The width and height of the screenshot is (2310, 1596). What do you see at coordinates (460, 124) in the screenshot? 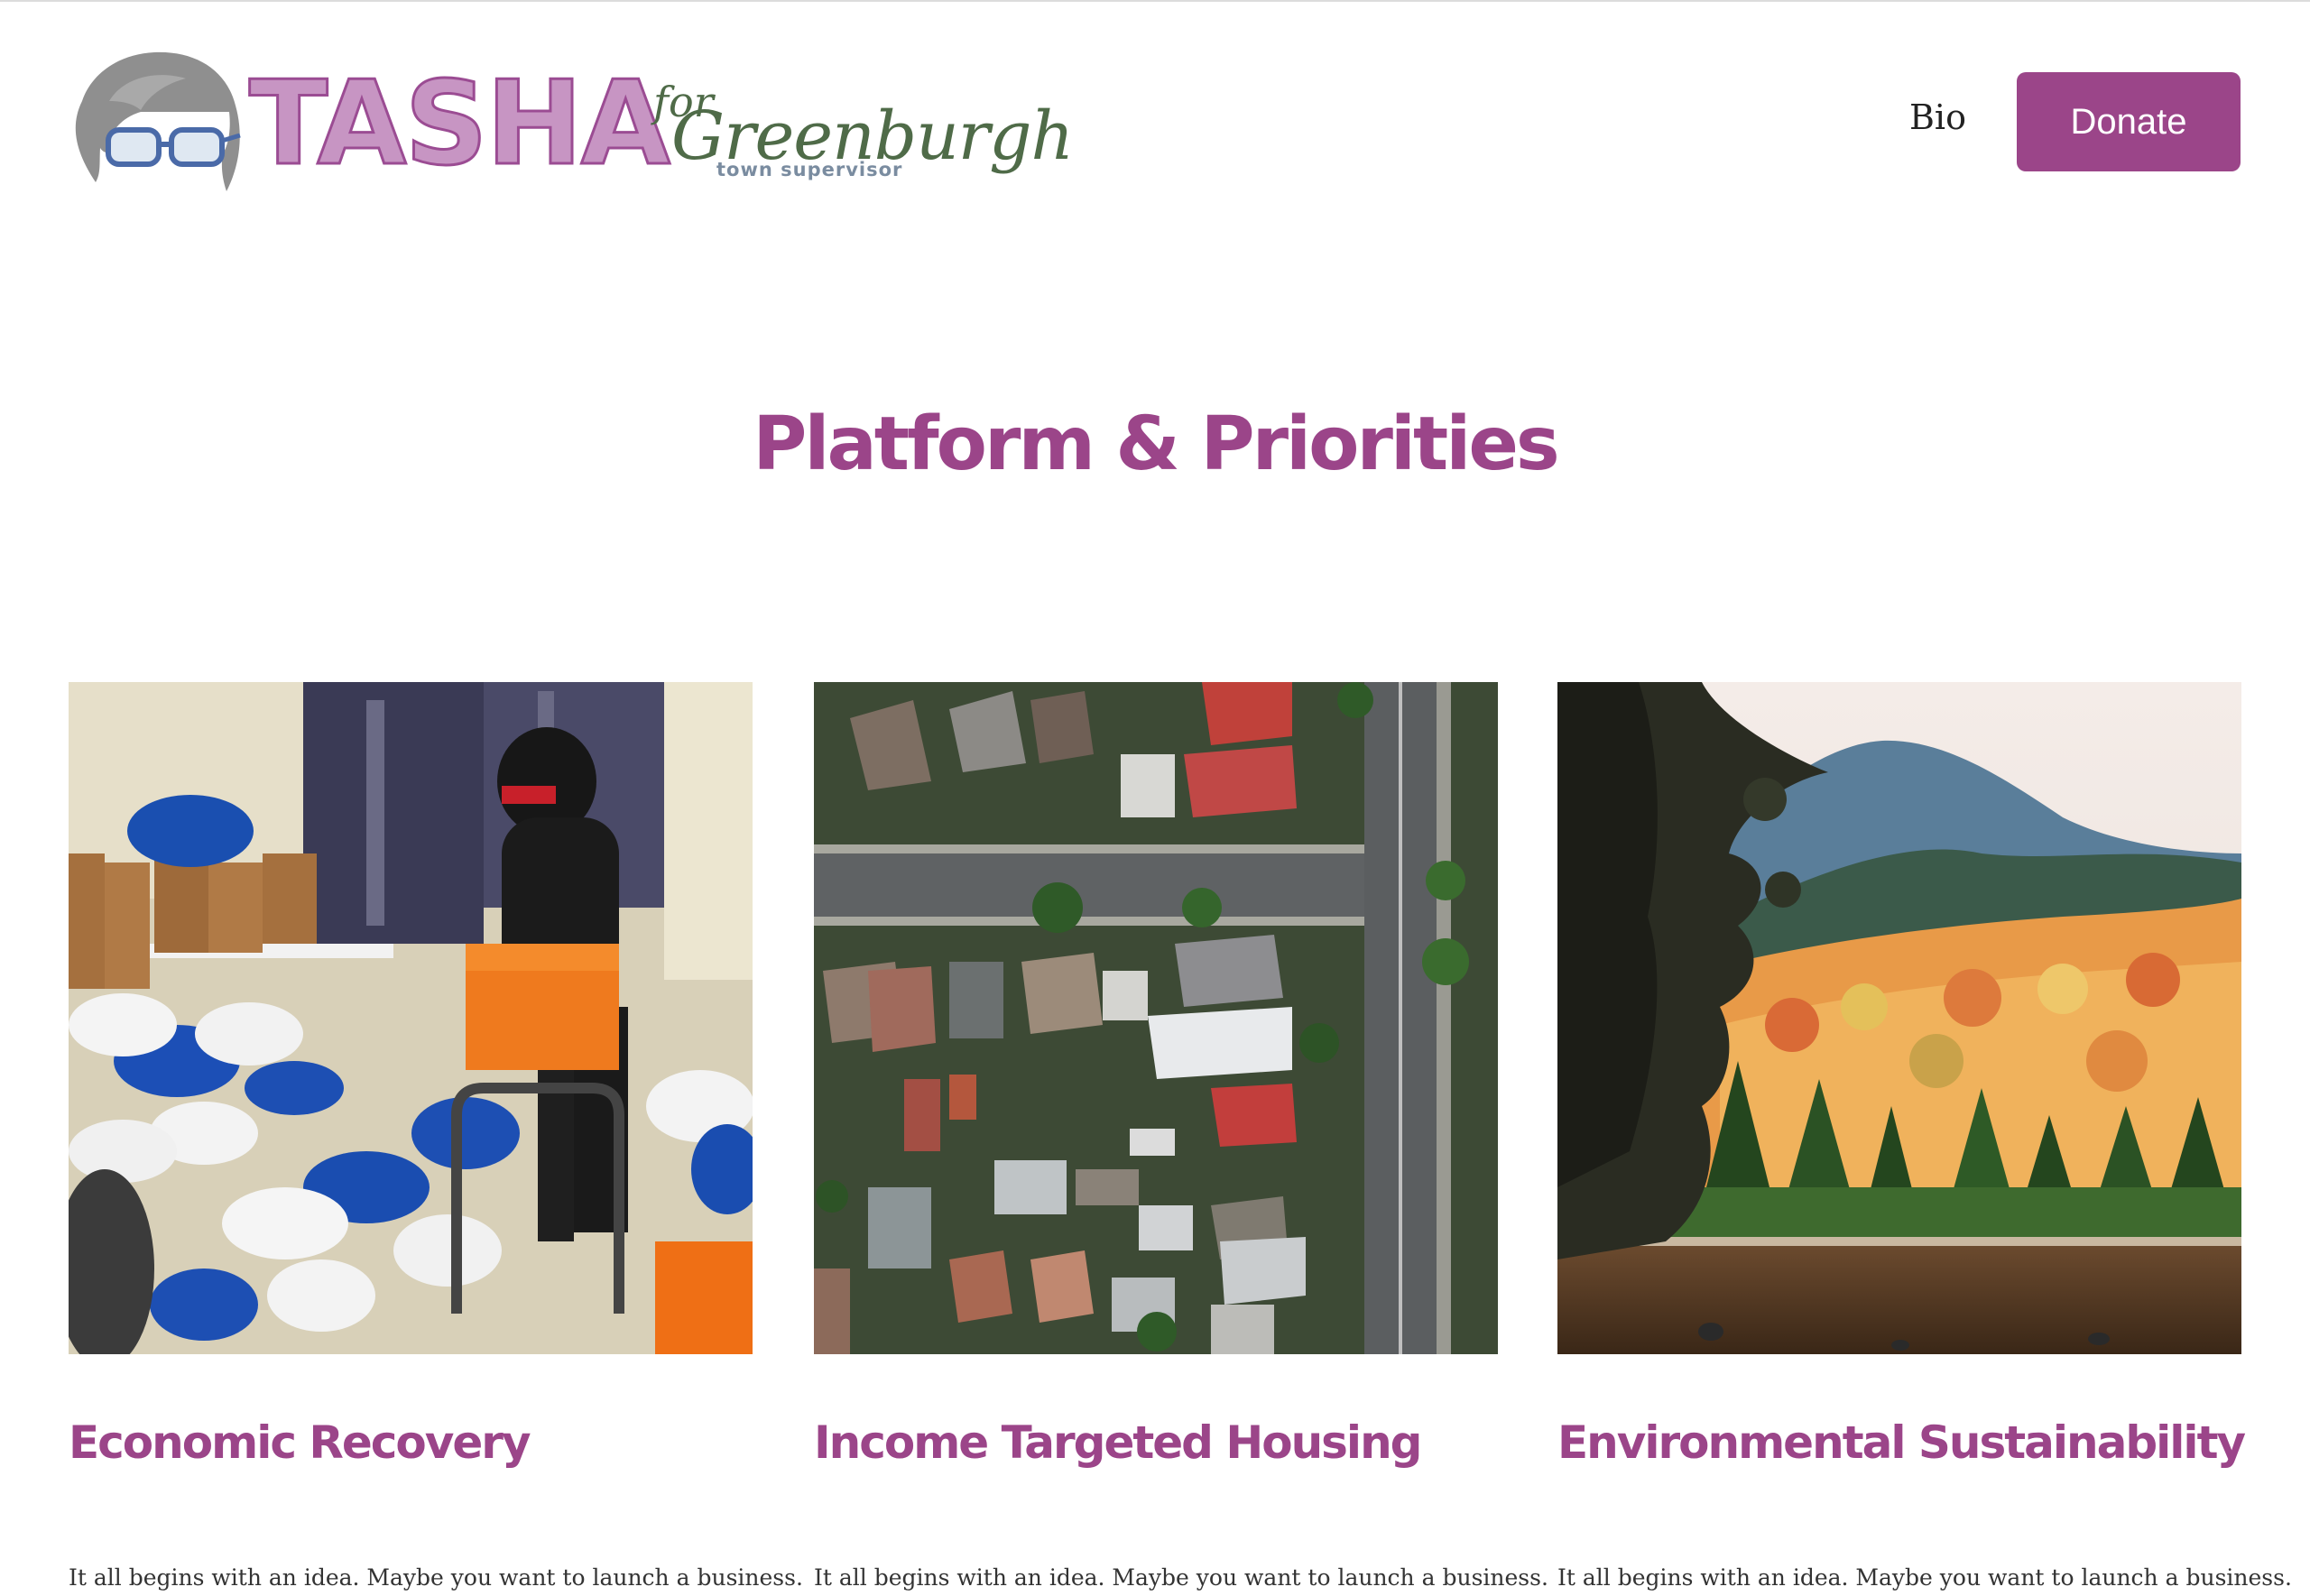
I see `logo-name: TASHA` at bounding box center [460, 124].